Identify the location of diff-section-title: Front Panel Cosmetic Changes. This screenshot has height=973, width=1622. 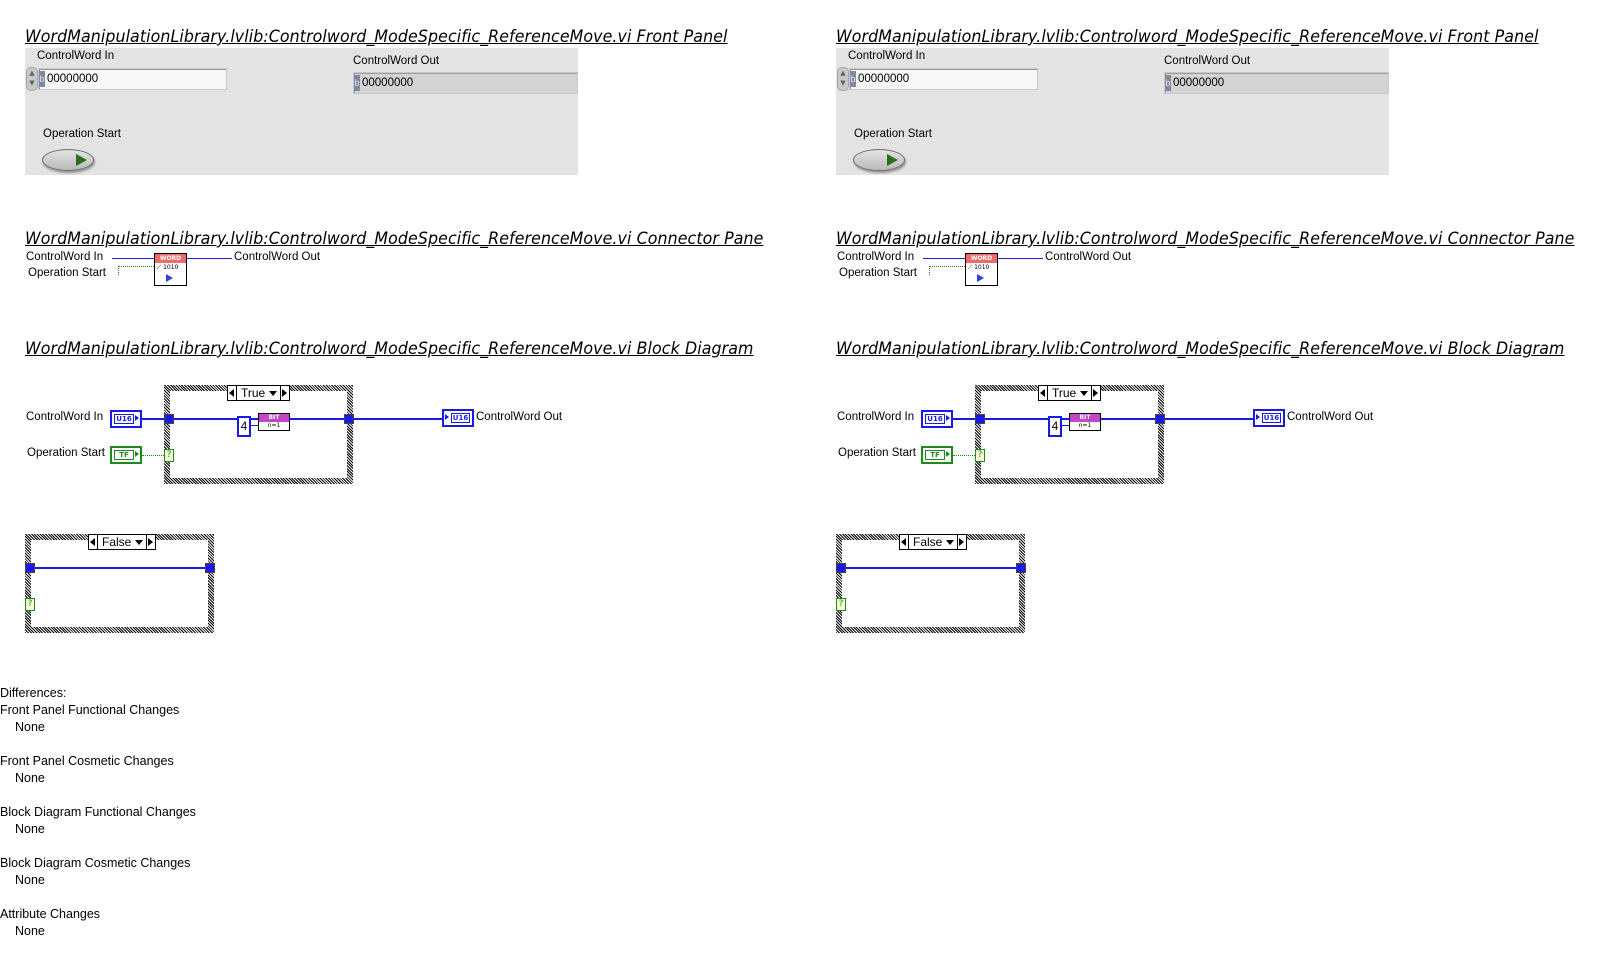
(87, 761).